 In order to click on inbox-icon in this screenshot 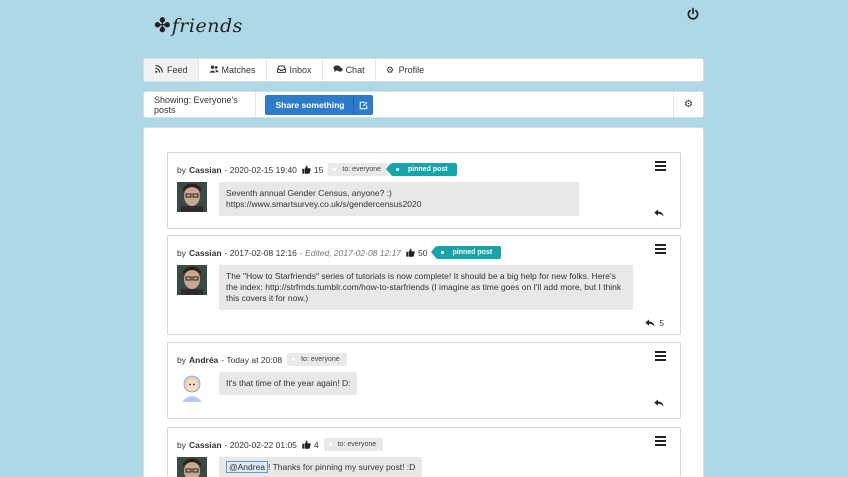, I will do `click(281, 70)`.